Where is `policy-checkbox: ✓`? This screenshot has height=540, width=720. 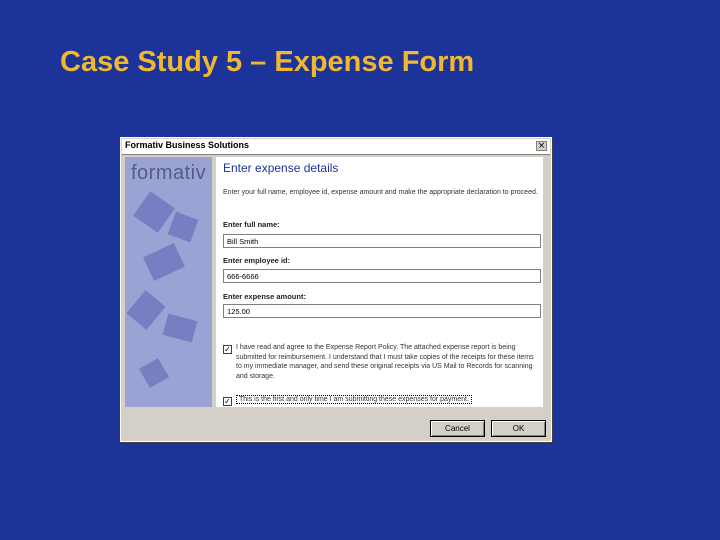 policy-checkbox: ✓ is located at coordinates (227, 349).